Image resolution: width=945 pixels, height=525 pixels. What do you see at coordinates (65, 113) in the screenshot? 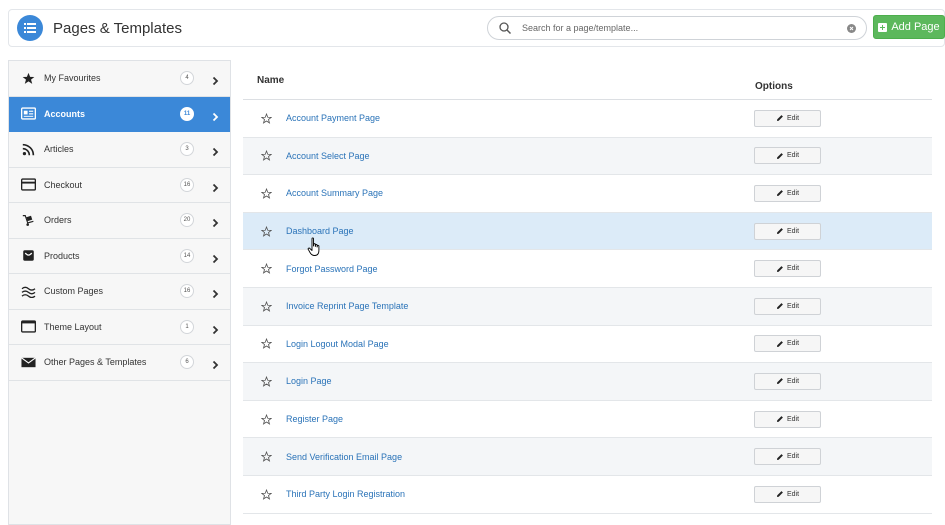
I see `sidebar-item-label: Accounts` at bounding box center [65, 113].